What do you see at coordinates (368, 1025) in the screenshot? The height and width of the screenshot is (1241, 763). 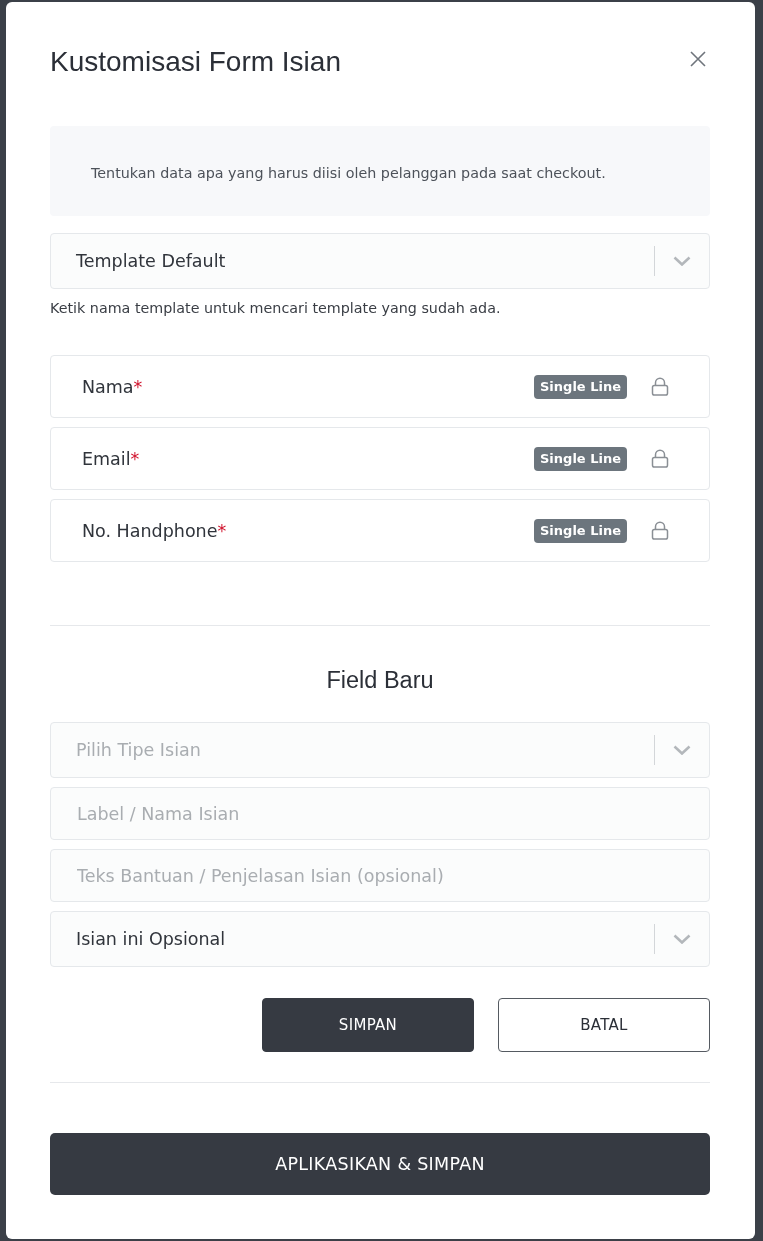 I see `save-button: SIMPAN` at bounding box center [368, 1025].